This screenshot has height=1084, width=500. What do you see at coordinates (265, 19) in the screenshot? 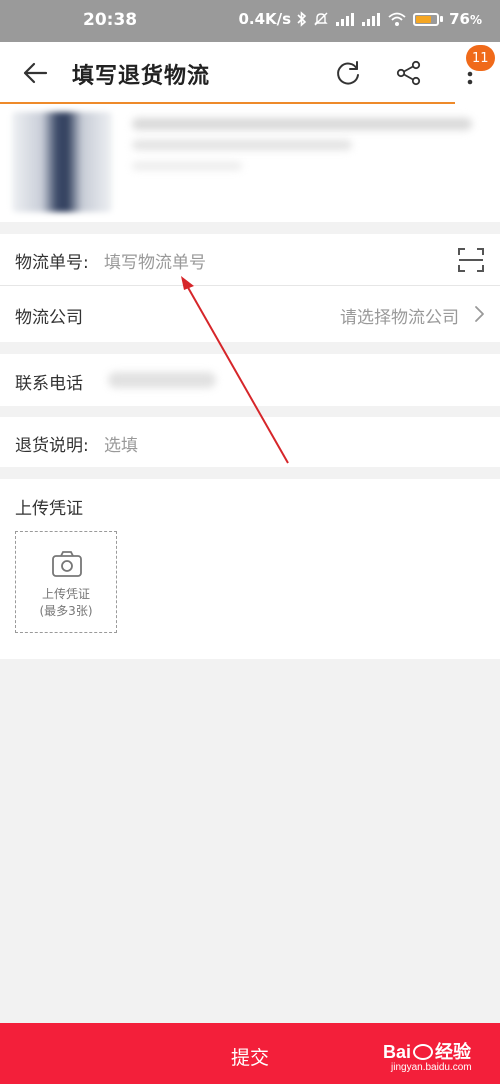
I see `network-speed: 0.4K/s` at bounding box center [265, 19].